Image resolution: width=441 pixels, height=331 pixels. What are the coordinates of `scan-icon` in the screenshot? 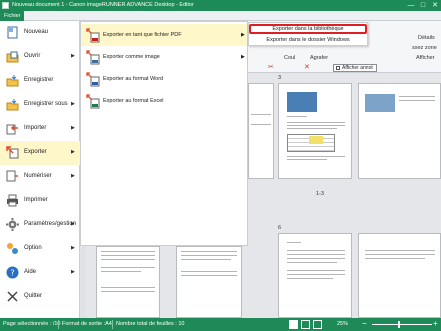 It's located at (12, 176).